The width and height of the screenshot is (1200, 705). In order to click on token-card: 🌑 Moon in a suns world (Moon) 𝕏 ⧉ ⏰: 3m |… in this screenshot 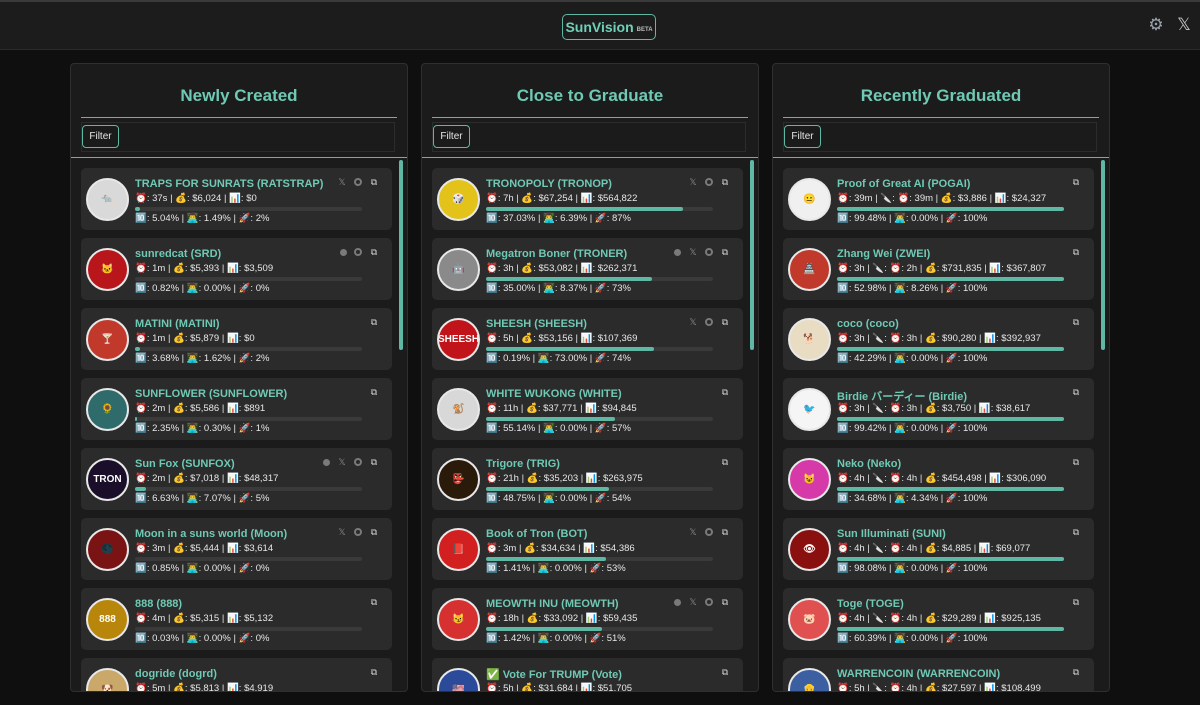, I will do `click(236, 549)`.